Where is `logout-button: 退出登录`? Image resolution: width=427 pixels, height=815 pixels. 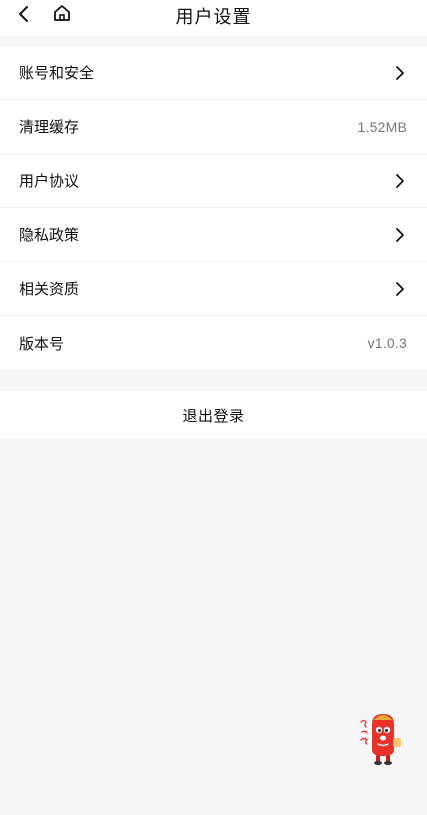 logout-button: 退出登录 is located at coordinates (213, 415).